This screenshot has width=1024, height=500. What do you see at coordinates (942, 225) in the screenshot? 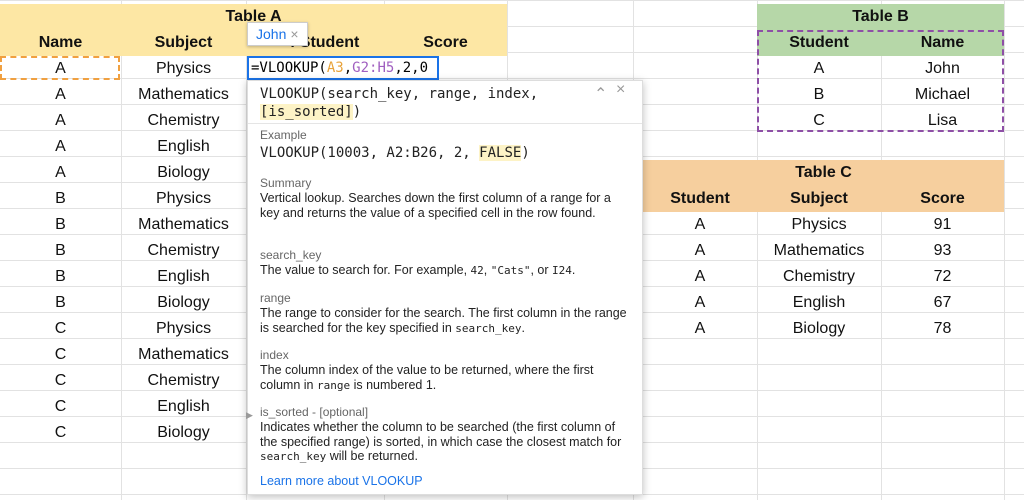
I see `table-c-cell-score: 91` at bounding box center [942, 225].